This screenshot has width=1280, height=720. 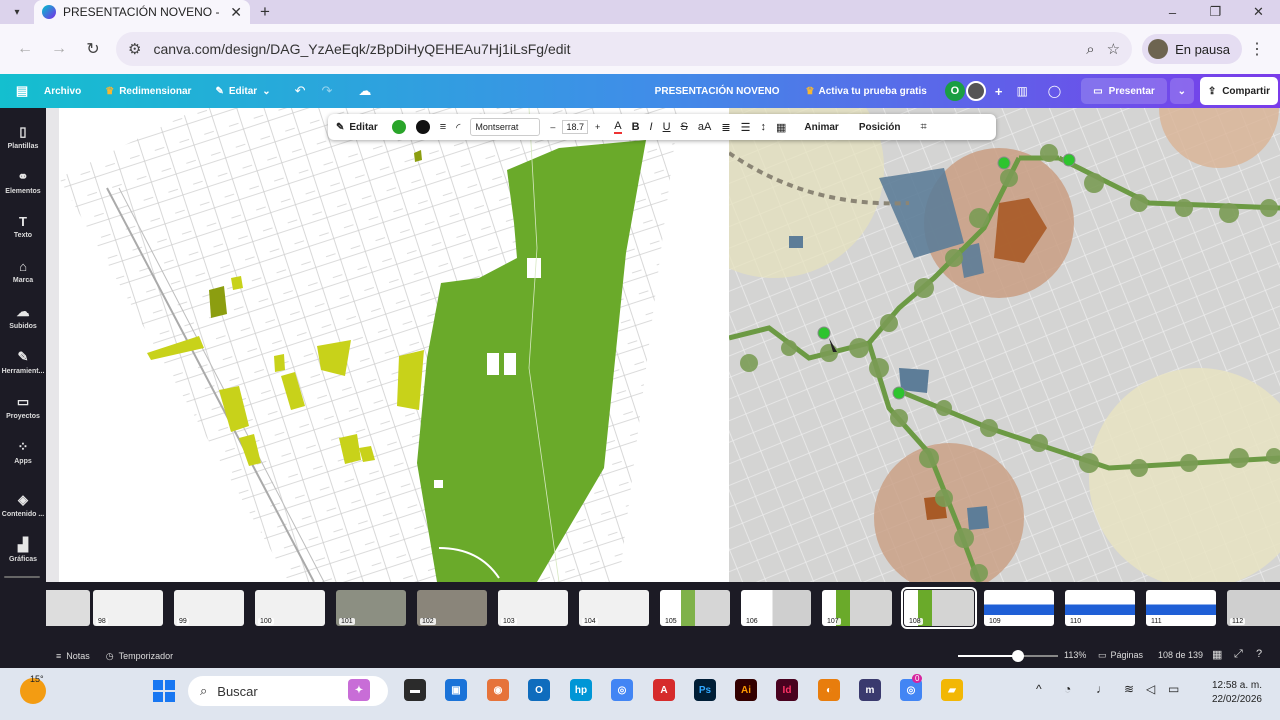 What do you see at coordinates (422, 127) in the screenshot?
I see `stroke-color-swatch` at bounding box center [422, 127].